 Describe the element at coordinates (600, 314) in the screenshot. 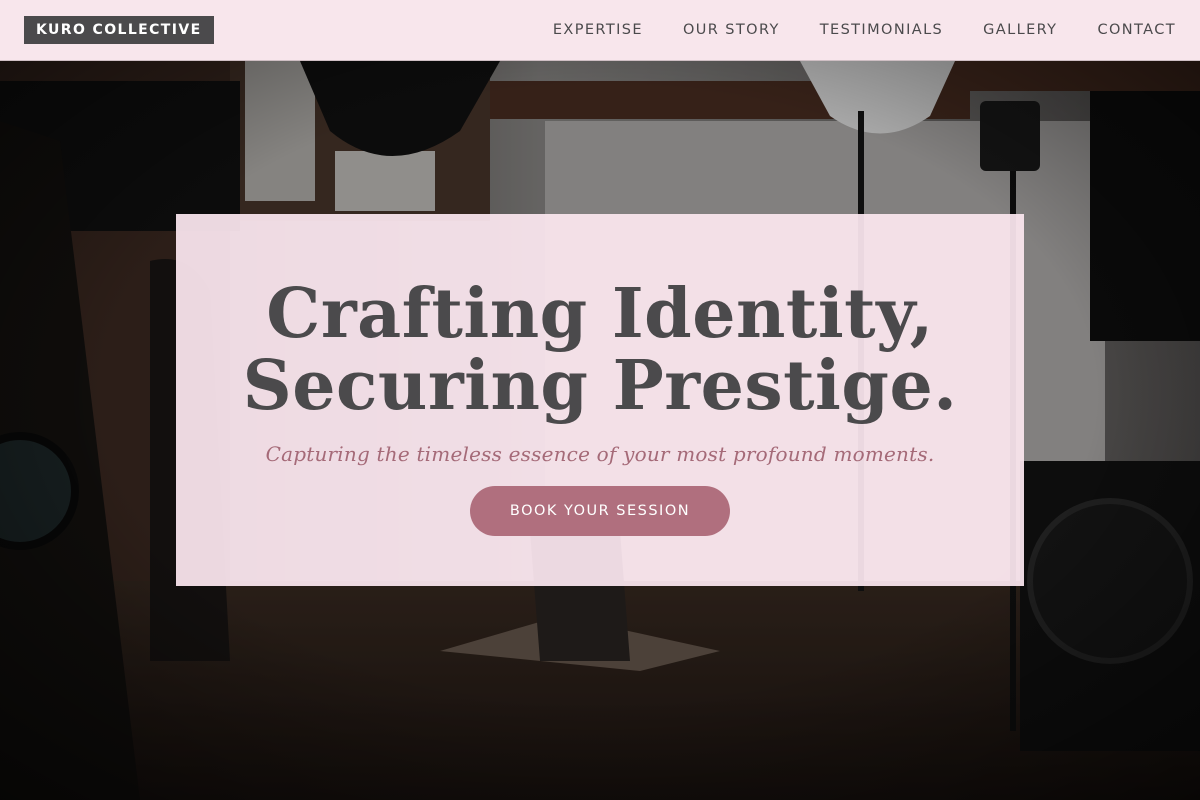

I see `headline-line-1: Crafting Identity,` at that location.